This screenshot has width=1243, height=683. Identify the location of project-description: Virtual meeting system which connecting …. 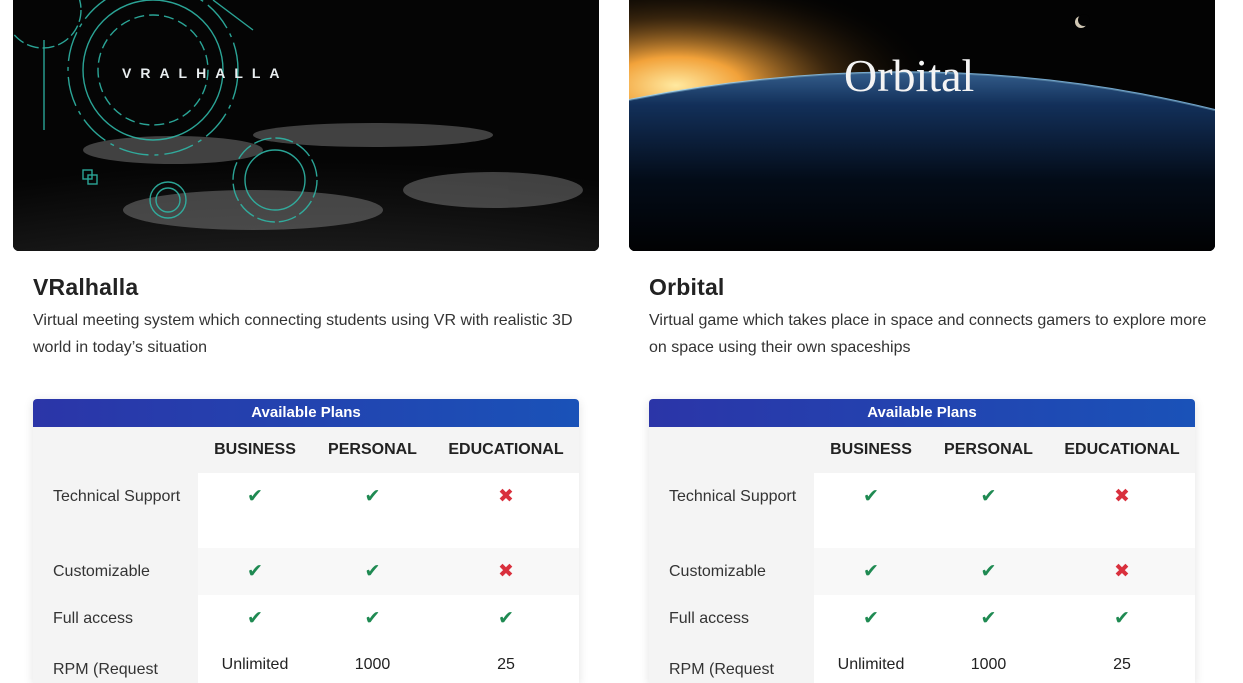
(303, 334).